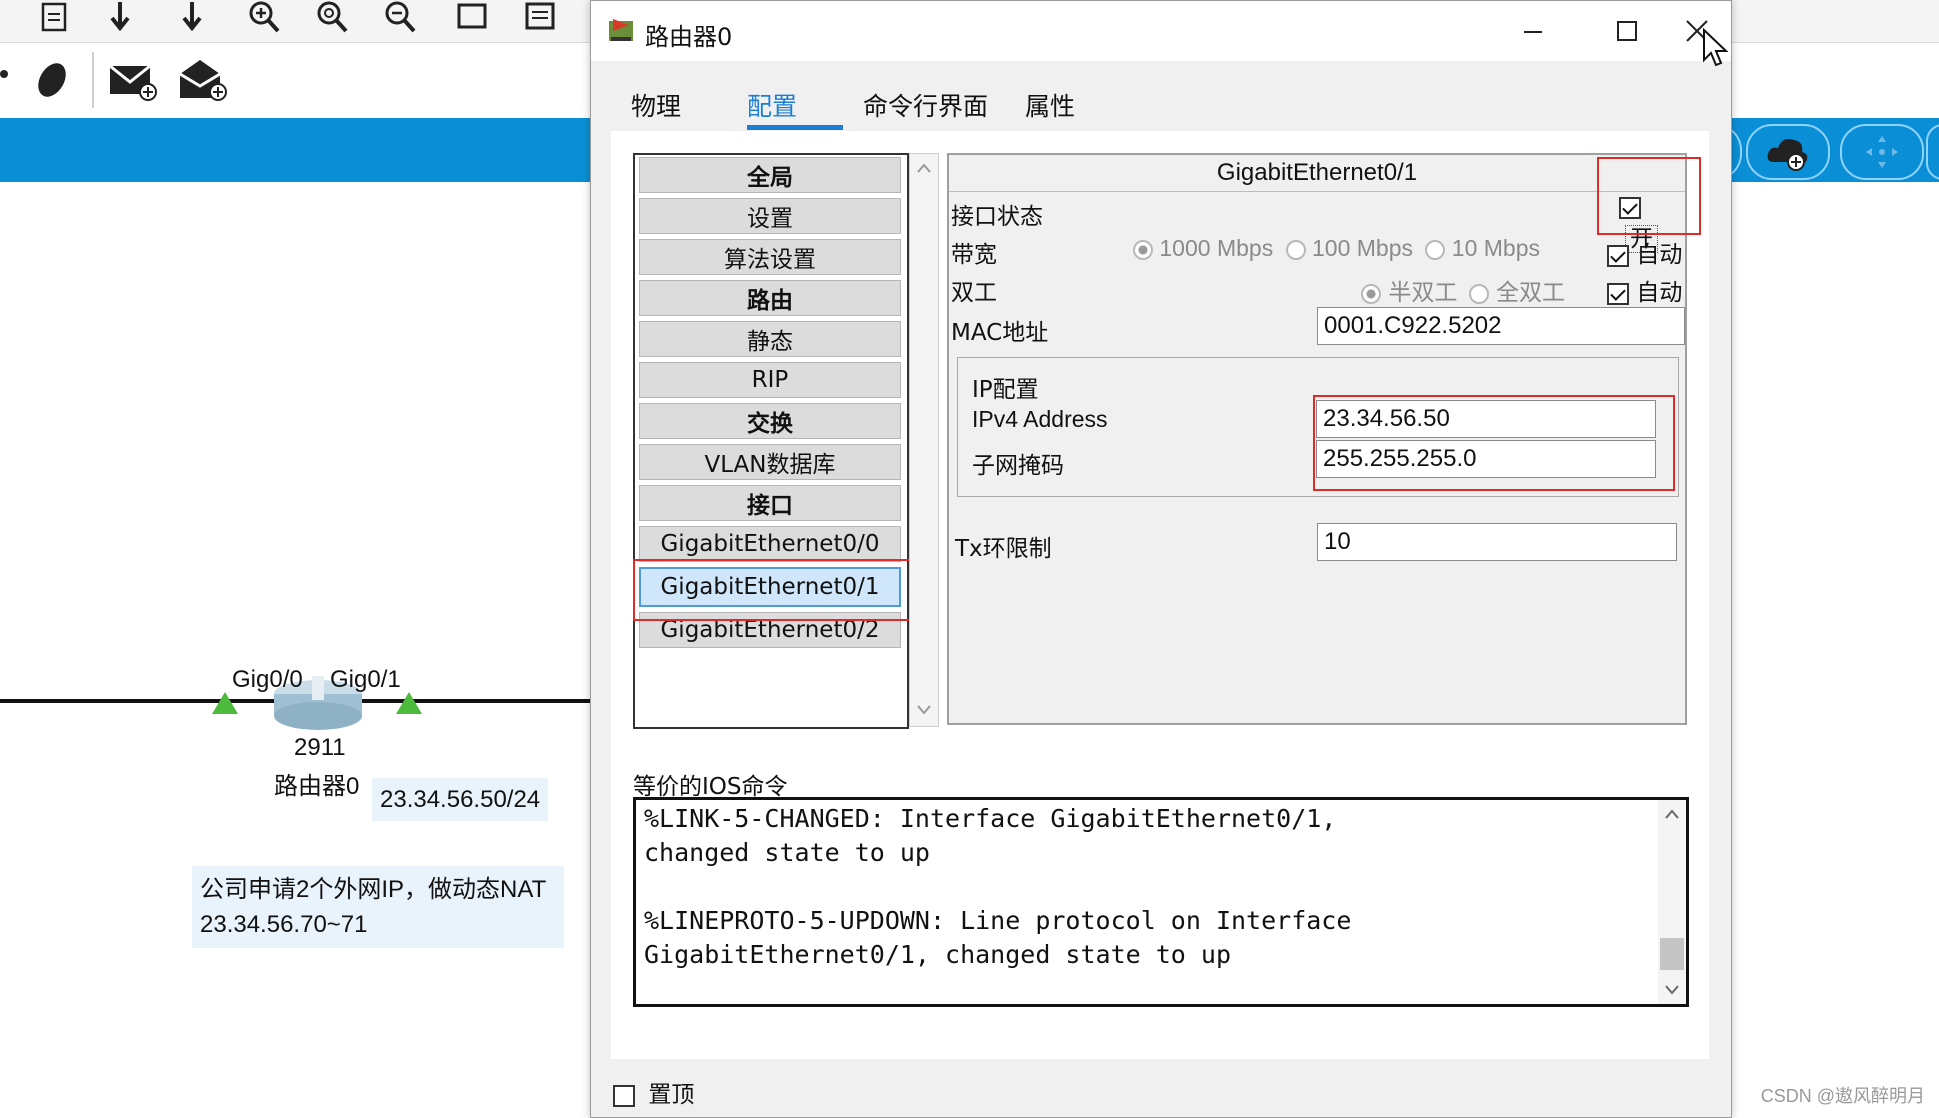 This screenshot has height=1118, width=1939. I want to click on ip-config-label: IP配置, so click(1005, 390).